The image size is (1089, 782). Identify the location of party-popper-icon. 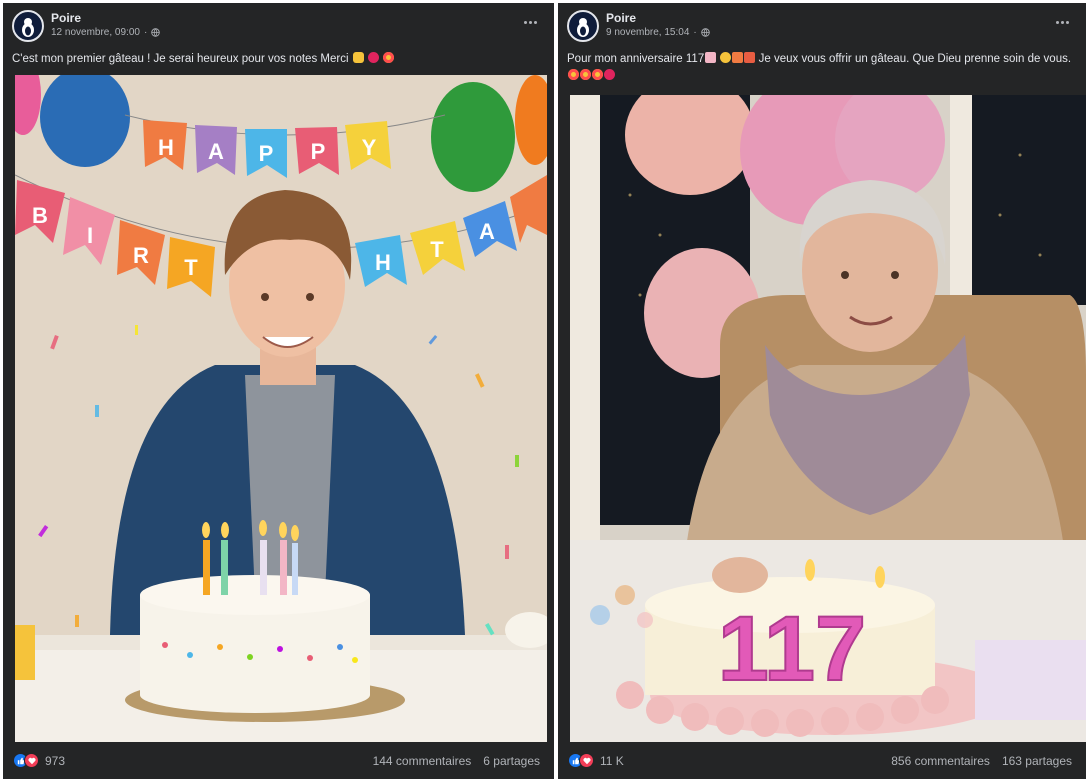
(738, 57).